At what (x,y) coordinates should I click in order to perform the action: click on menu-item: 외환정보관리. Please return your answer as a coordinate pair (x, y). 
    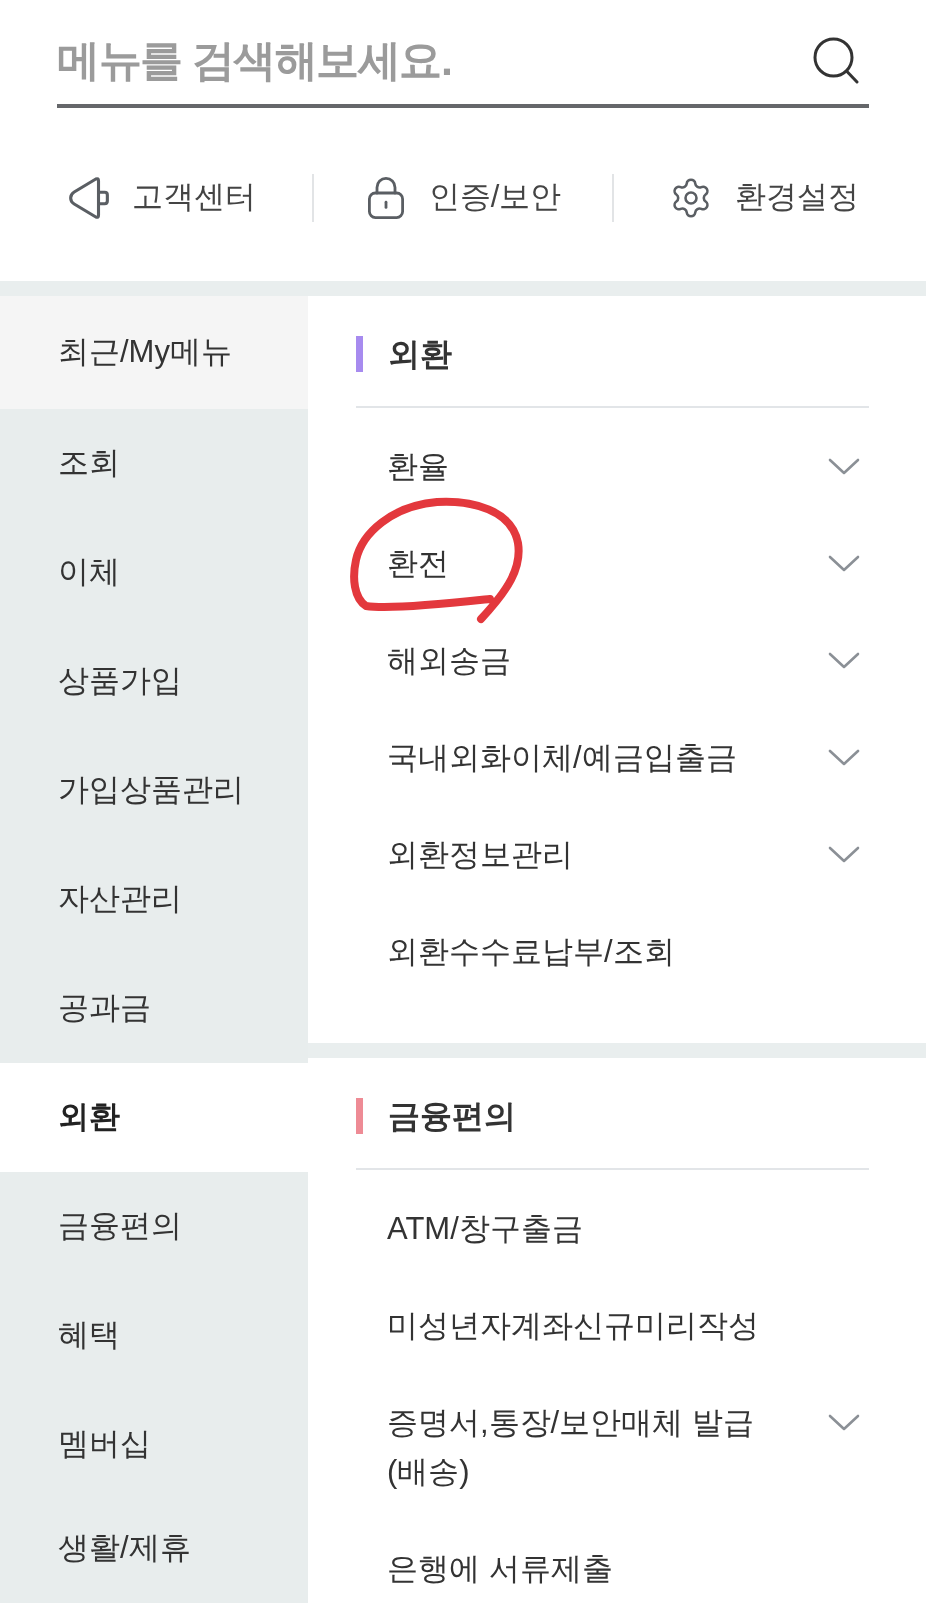
    Looking at the image, I should click on (612, 854).